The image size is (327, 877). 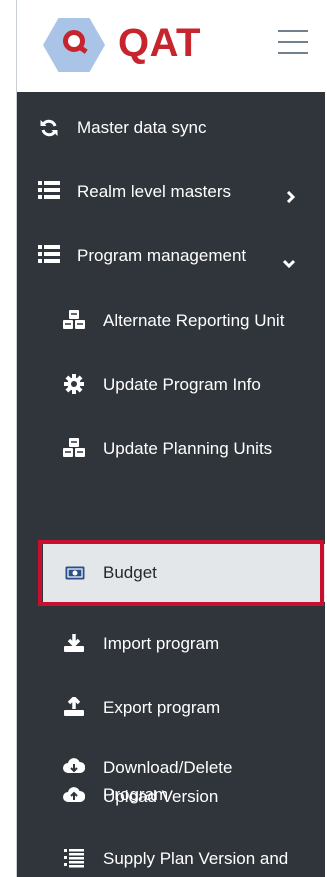 I want to click on sidebar-item-import-program: Import program, so click(x=171, y=644).